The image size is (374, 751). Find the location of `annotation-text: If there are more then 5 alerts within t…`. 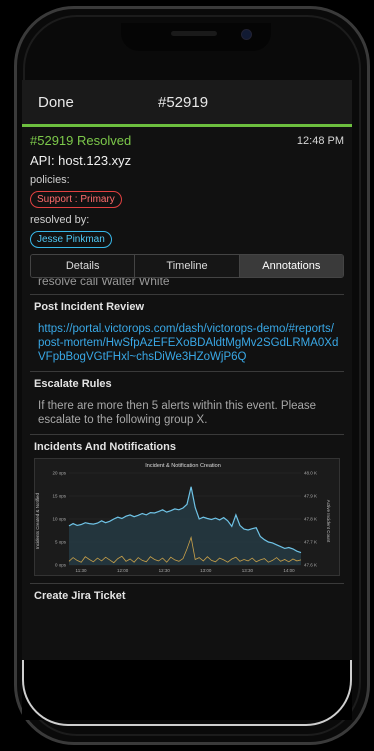

annotation-text: If there are more then 5 alerts within t… is located at coordinates (177, 413).